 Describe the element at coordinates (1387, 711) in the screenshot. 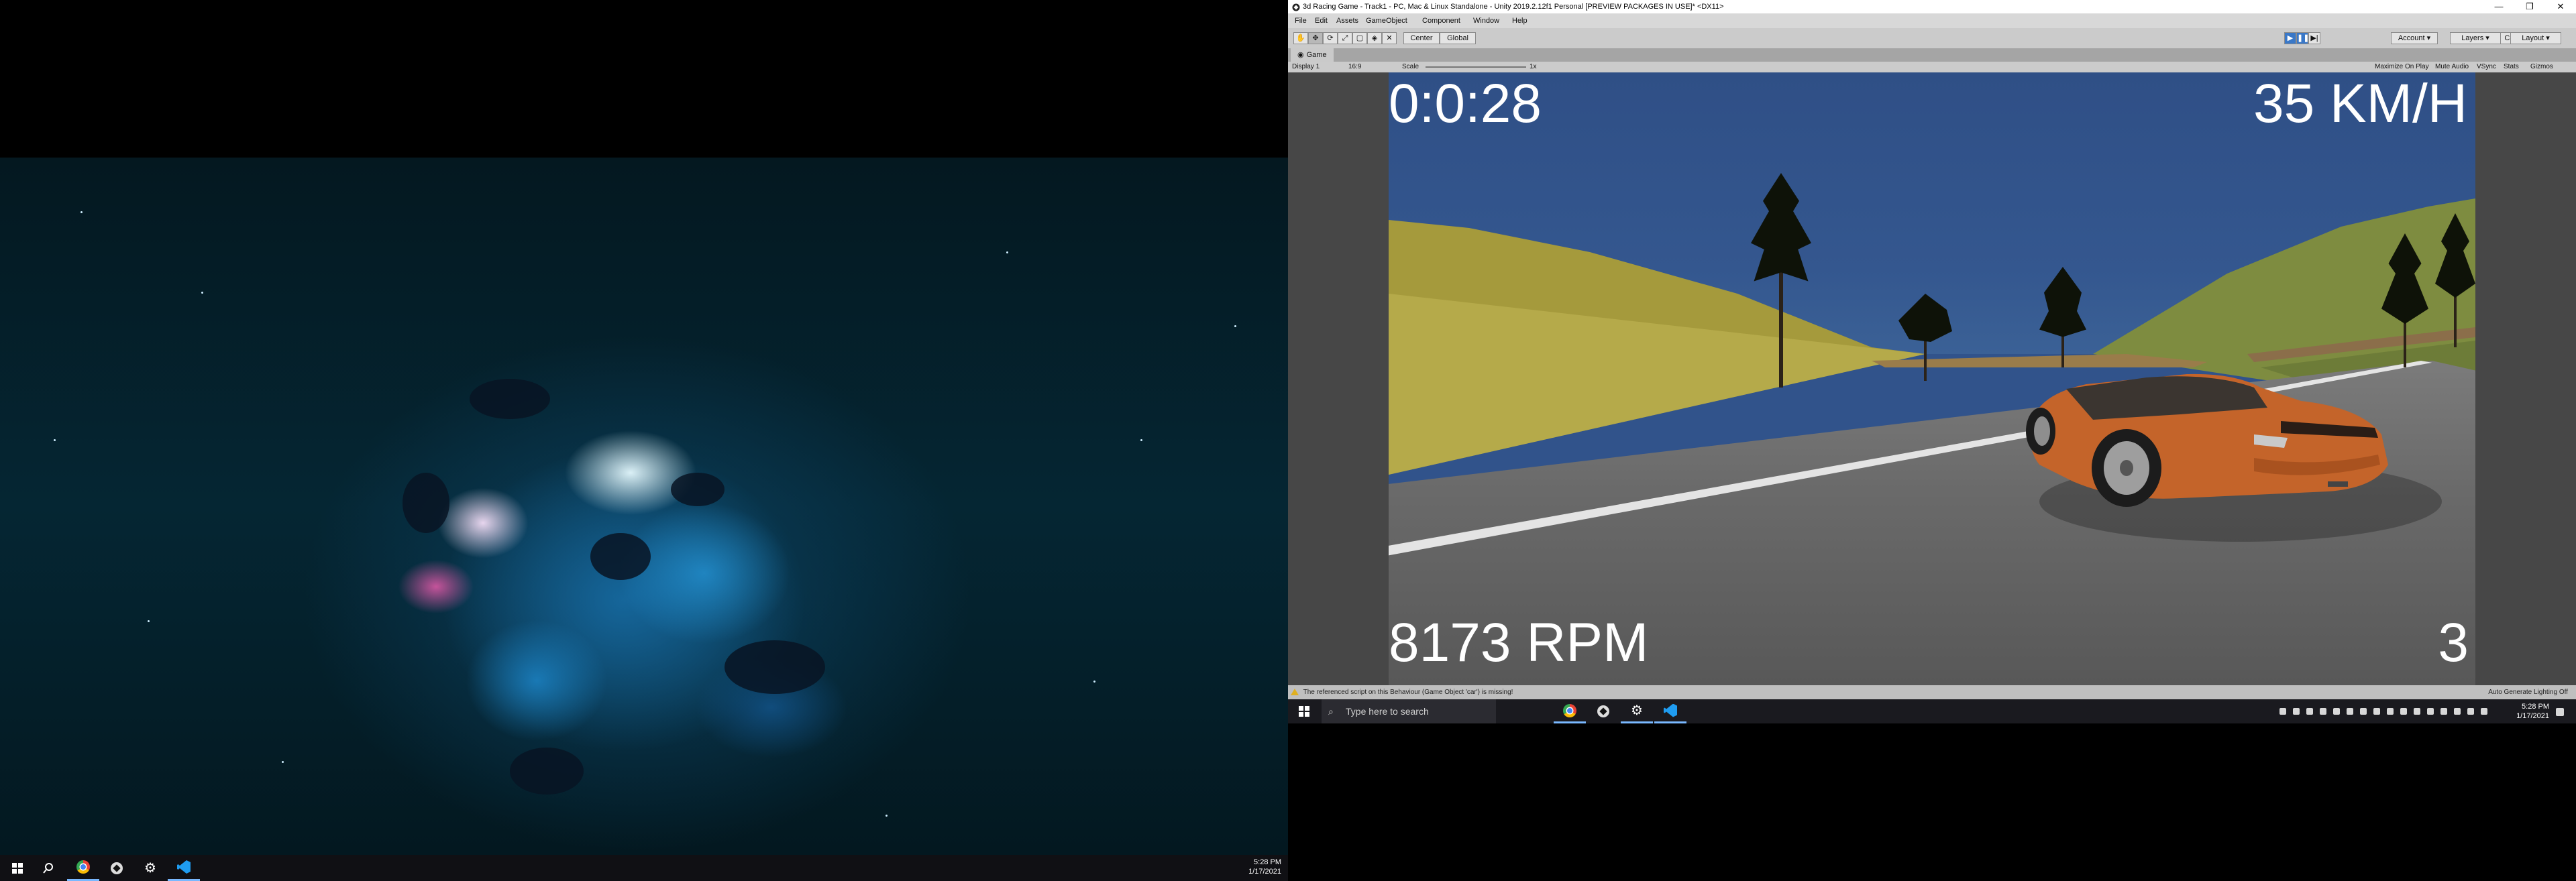

I see `search-placeholder: Type here to search` at that location.